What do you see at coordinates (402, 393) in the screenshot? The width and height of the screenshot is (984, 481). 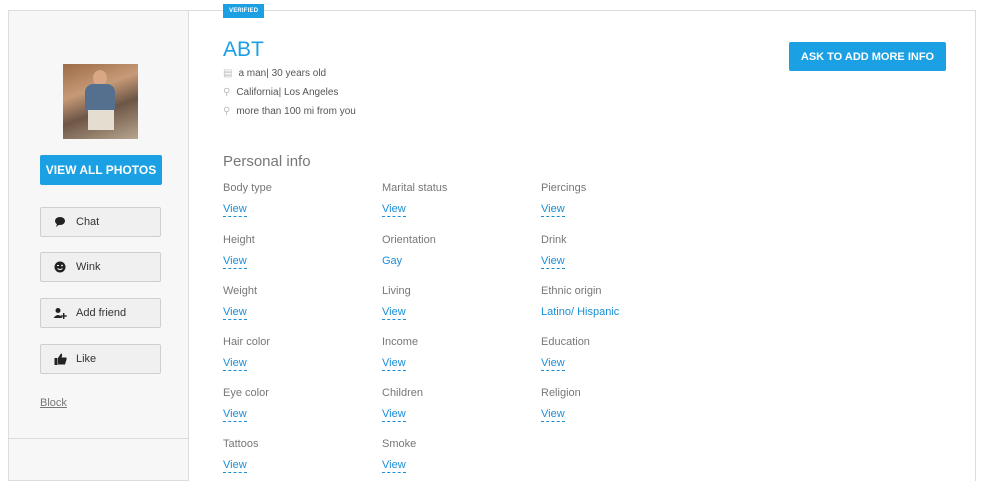 I see `field-label: Children` at bounding box center [402, 393].